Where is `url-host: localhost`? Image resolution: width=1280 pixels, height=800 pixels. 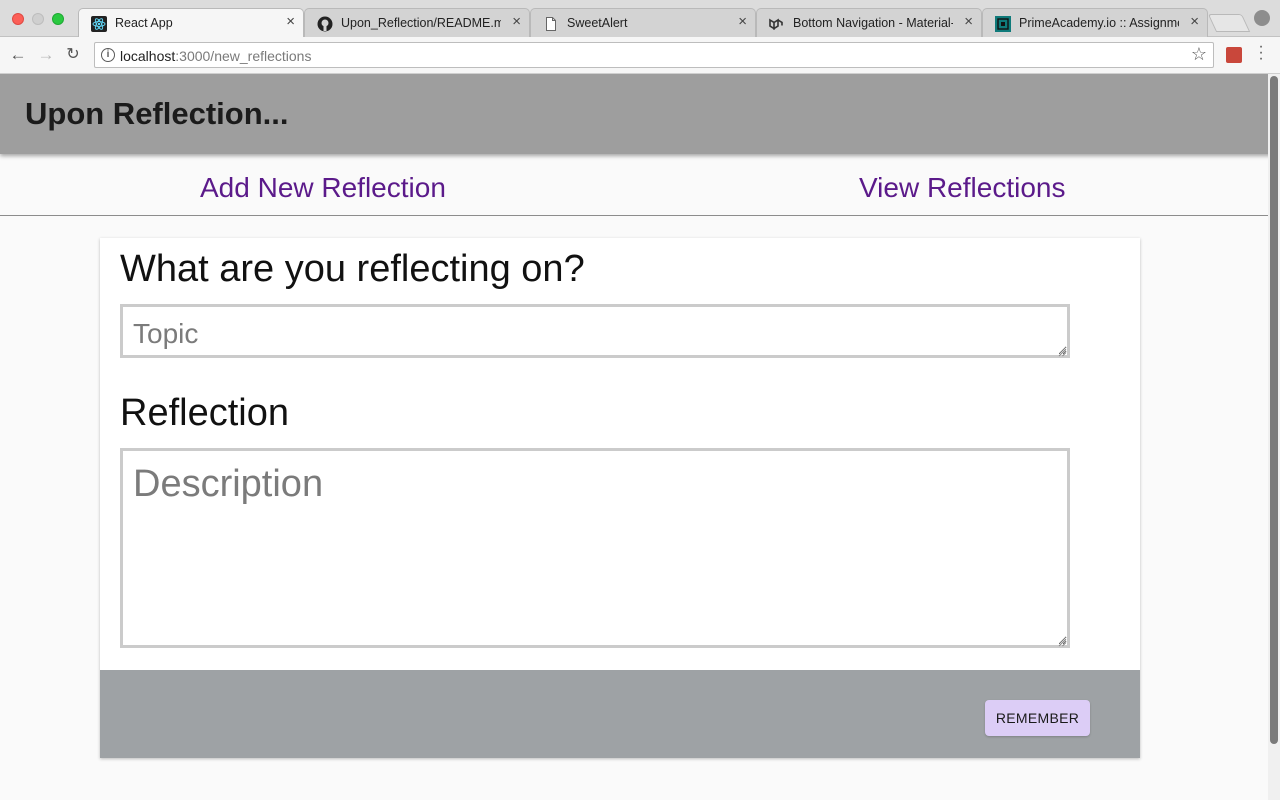 url-host: localhost is located at coordinates (148, 56).